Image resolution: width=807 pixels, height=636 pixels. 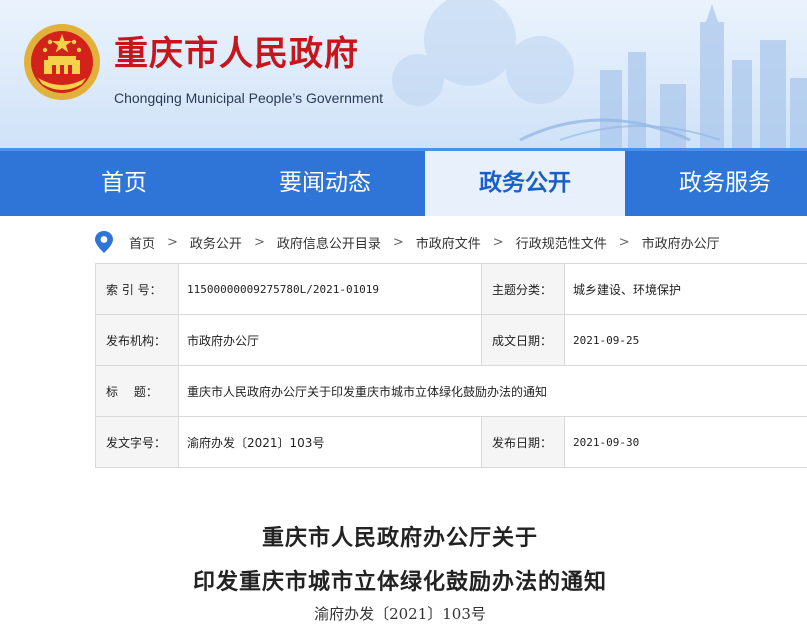 I want to click on location-pin-icon, so click(x=104, y=242).